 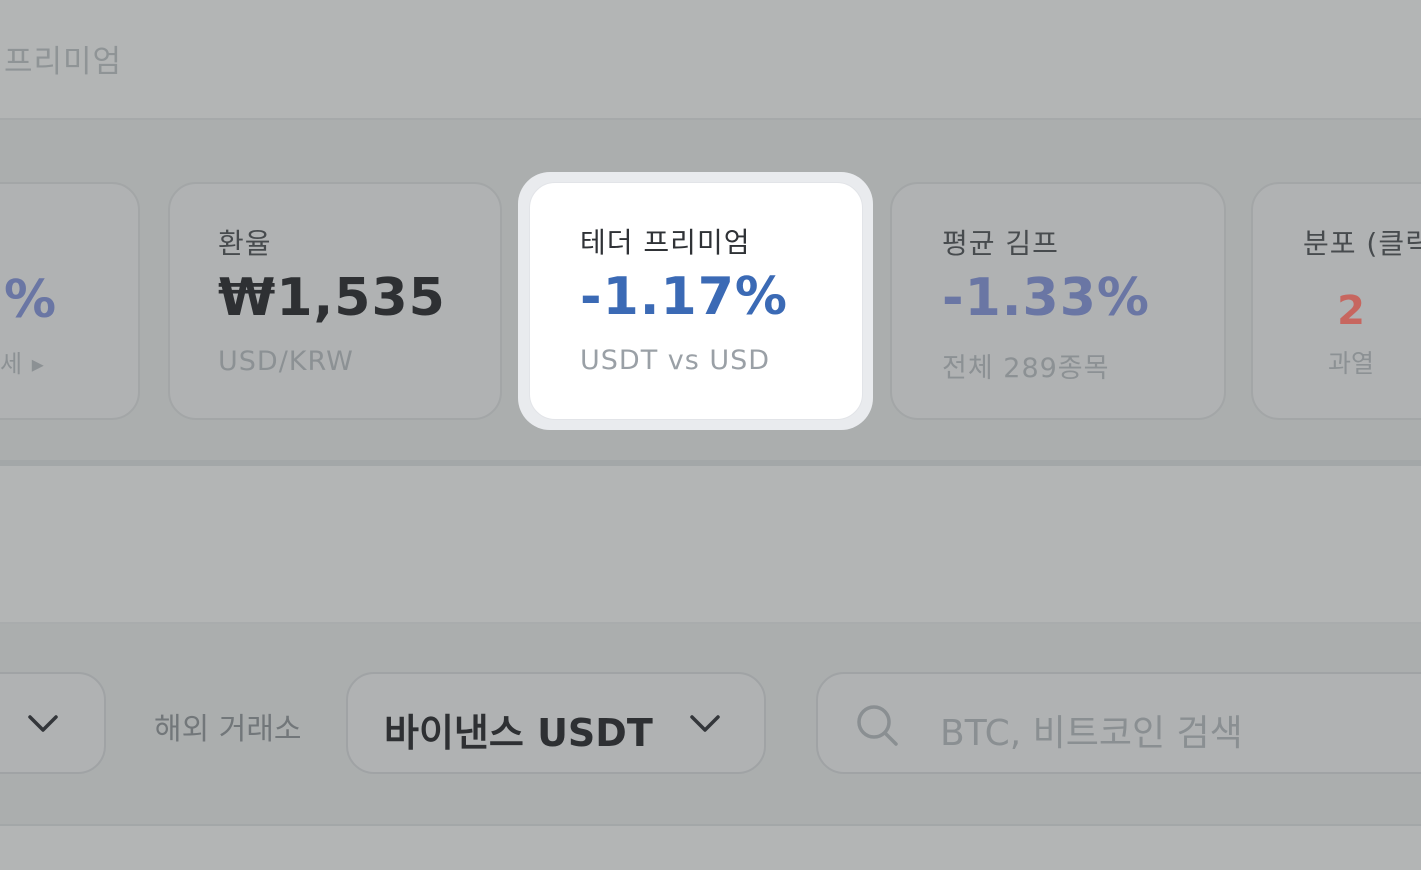 I want to click on overseas-exchange-select: 바이낸스 USDT, so click(x=556, y=723).